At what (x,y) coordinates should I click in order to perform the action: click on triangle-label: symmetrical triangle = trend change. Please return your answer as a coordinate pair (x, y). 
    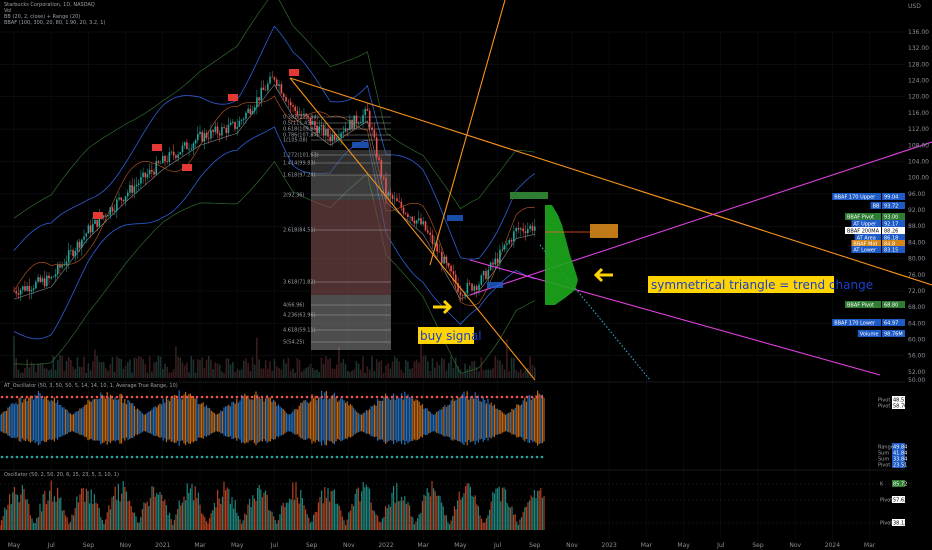
    Looking at the image, I should click on (762, 285).